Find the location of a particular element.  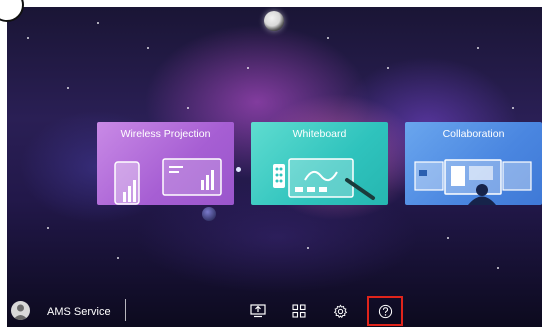

apps-button is located at coordinates (299, 311).